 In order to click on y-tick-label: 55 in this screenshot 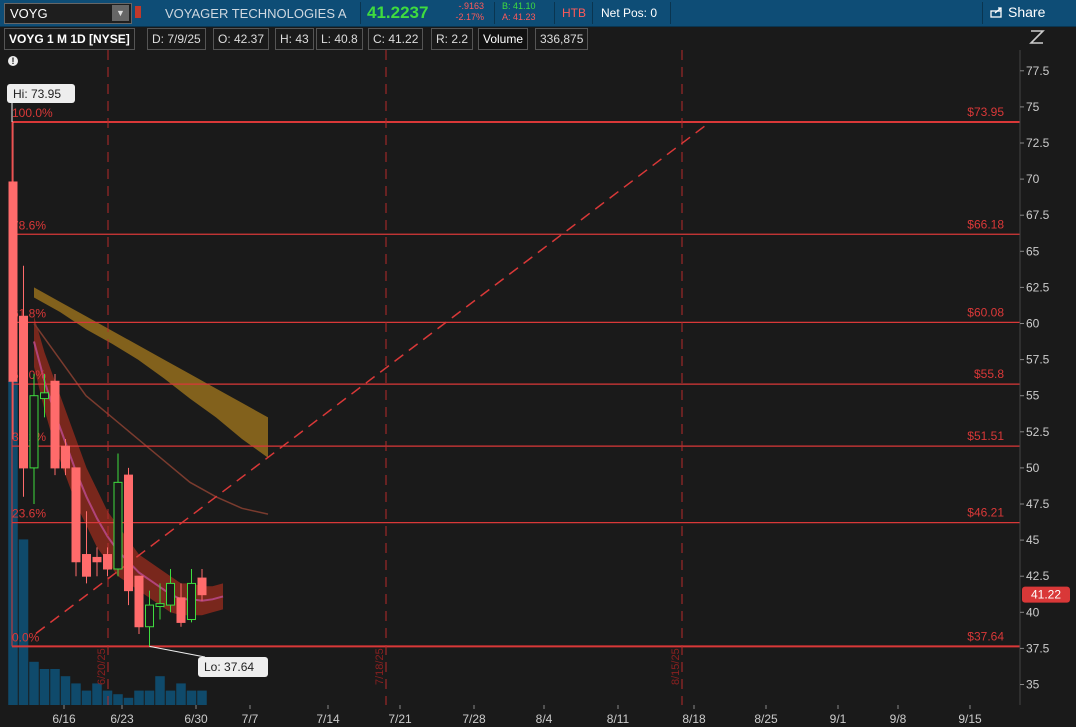, I will do `click(1033, 396)`.